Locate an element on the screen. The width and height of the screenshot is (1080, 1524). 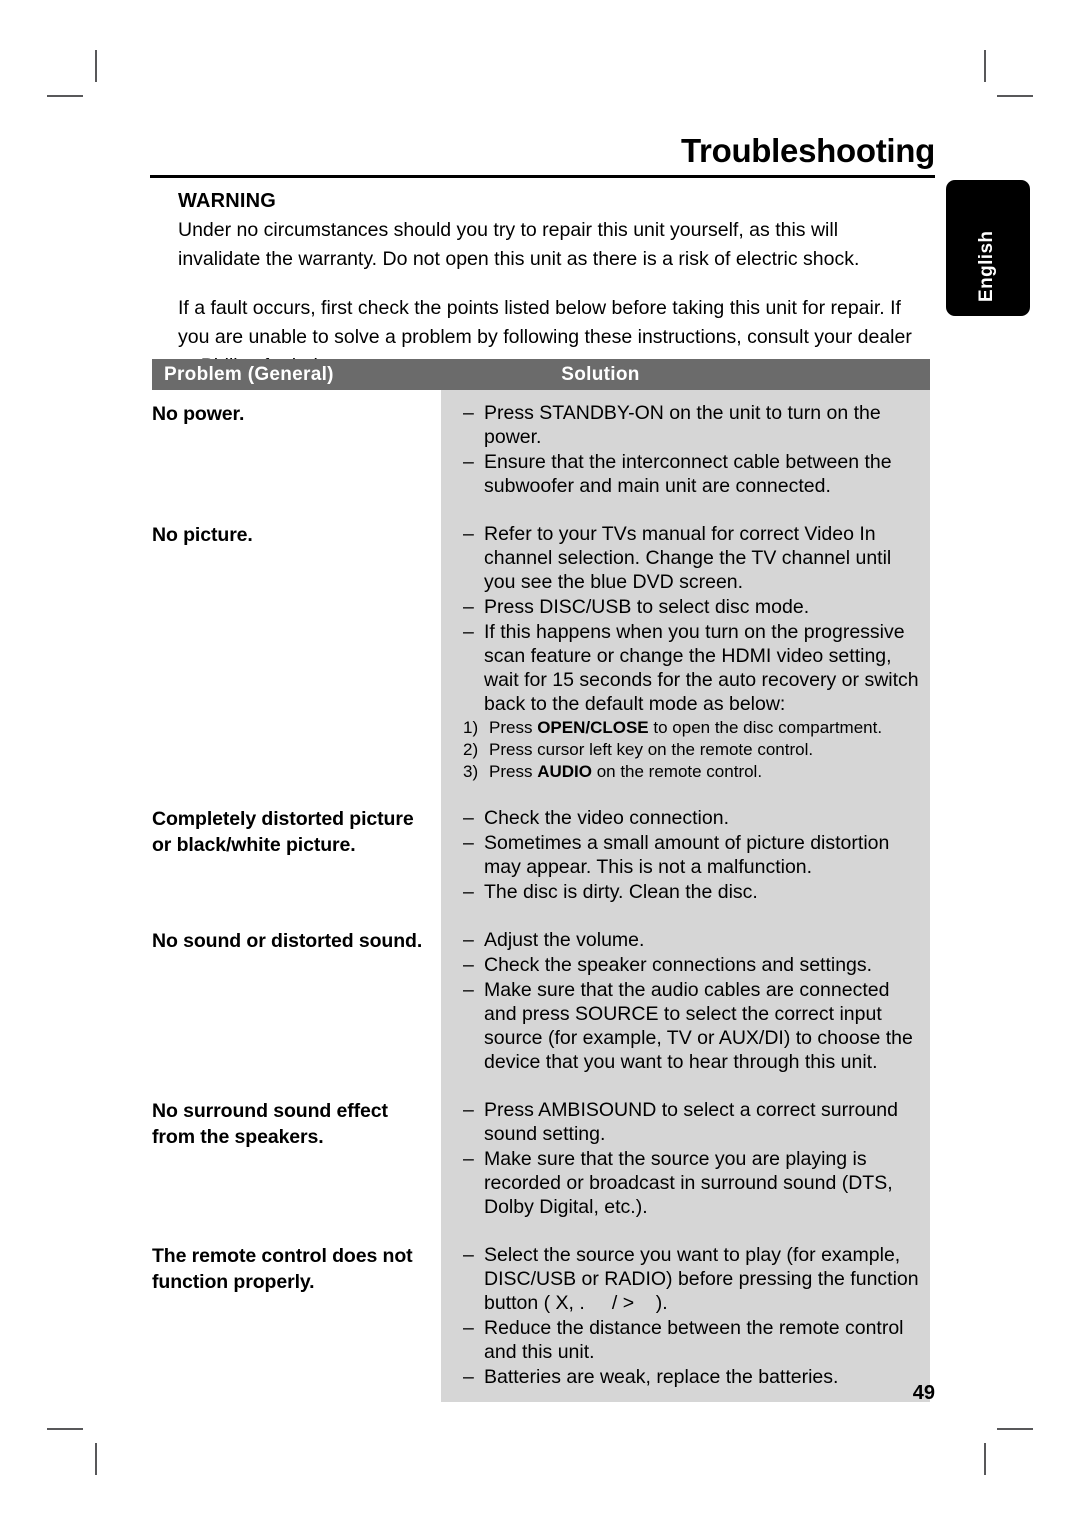
crop-mark-top-left-horizontal is located at coordinates (65, 96).